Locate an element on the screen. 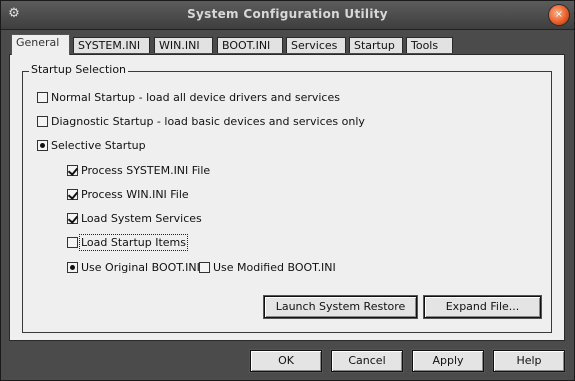 This screenshot has width=575, height=381. tab-boot-ini: BOOT.INI is located at coordinates (250, 45).